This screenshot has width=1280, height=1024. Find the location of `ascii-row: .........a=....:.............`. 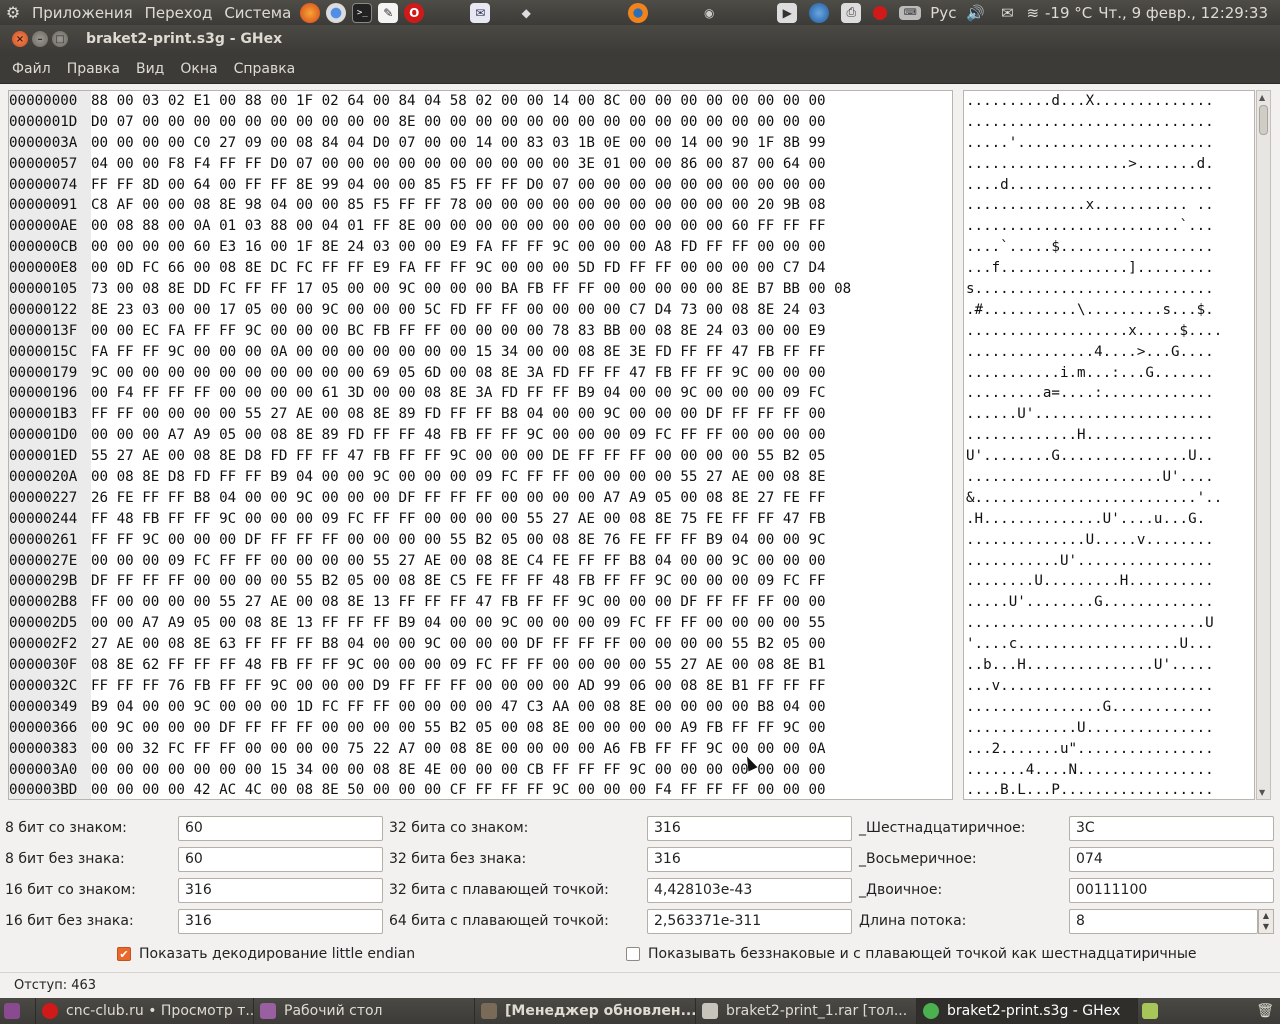

ascii-row: .........a=....:............. is located at coordinates (1109, 393).